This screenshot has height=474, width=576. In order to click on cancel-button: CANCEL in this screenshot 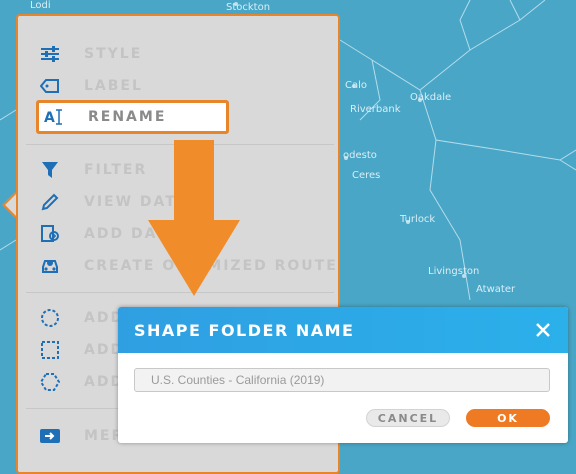, I will do `click(408, 418)`.